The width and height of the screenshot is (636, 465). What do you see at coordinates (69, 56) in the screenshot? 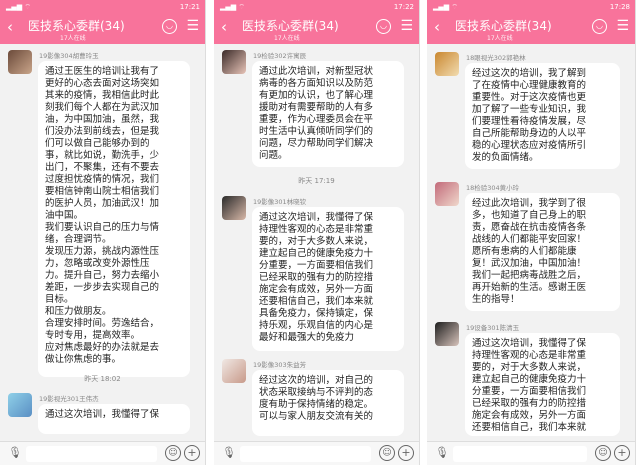
I see `sender-name: 19影像304胡曹玲玉` at bounding box center [69, 56].